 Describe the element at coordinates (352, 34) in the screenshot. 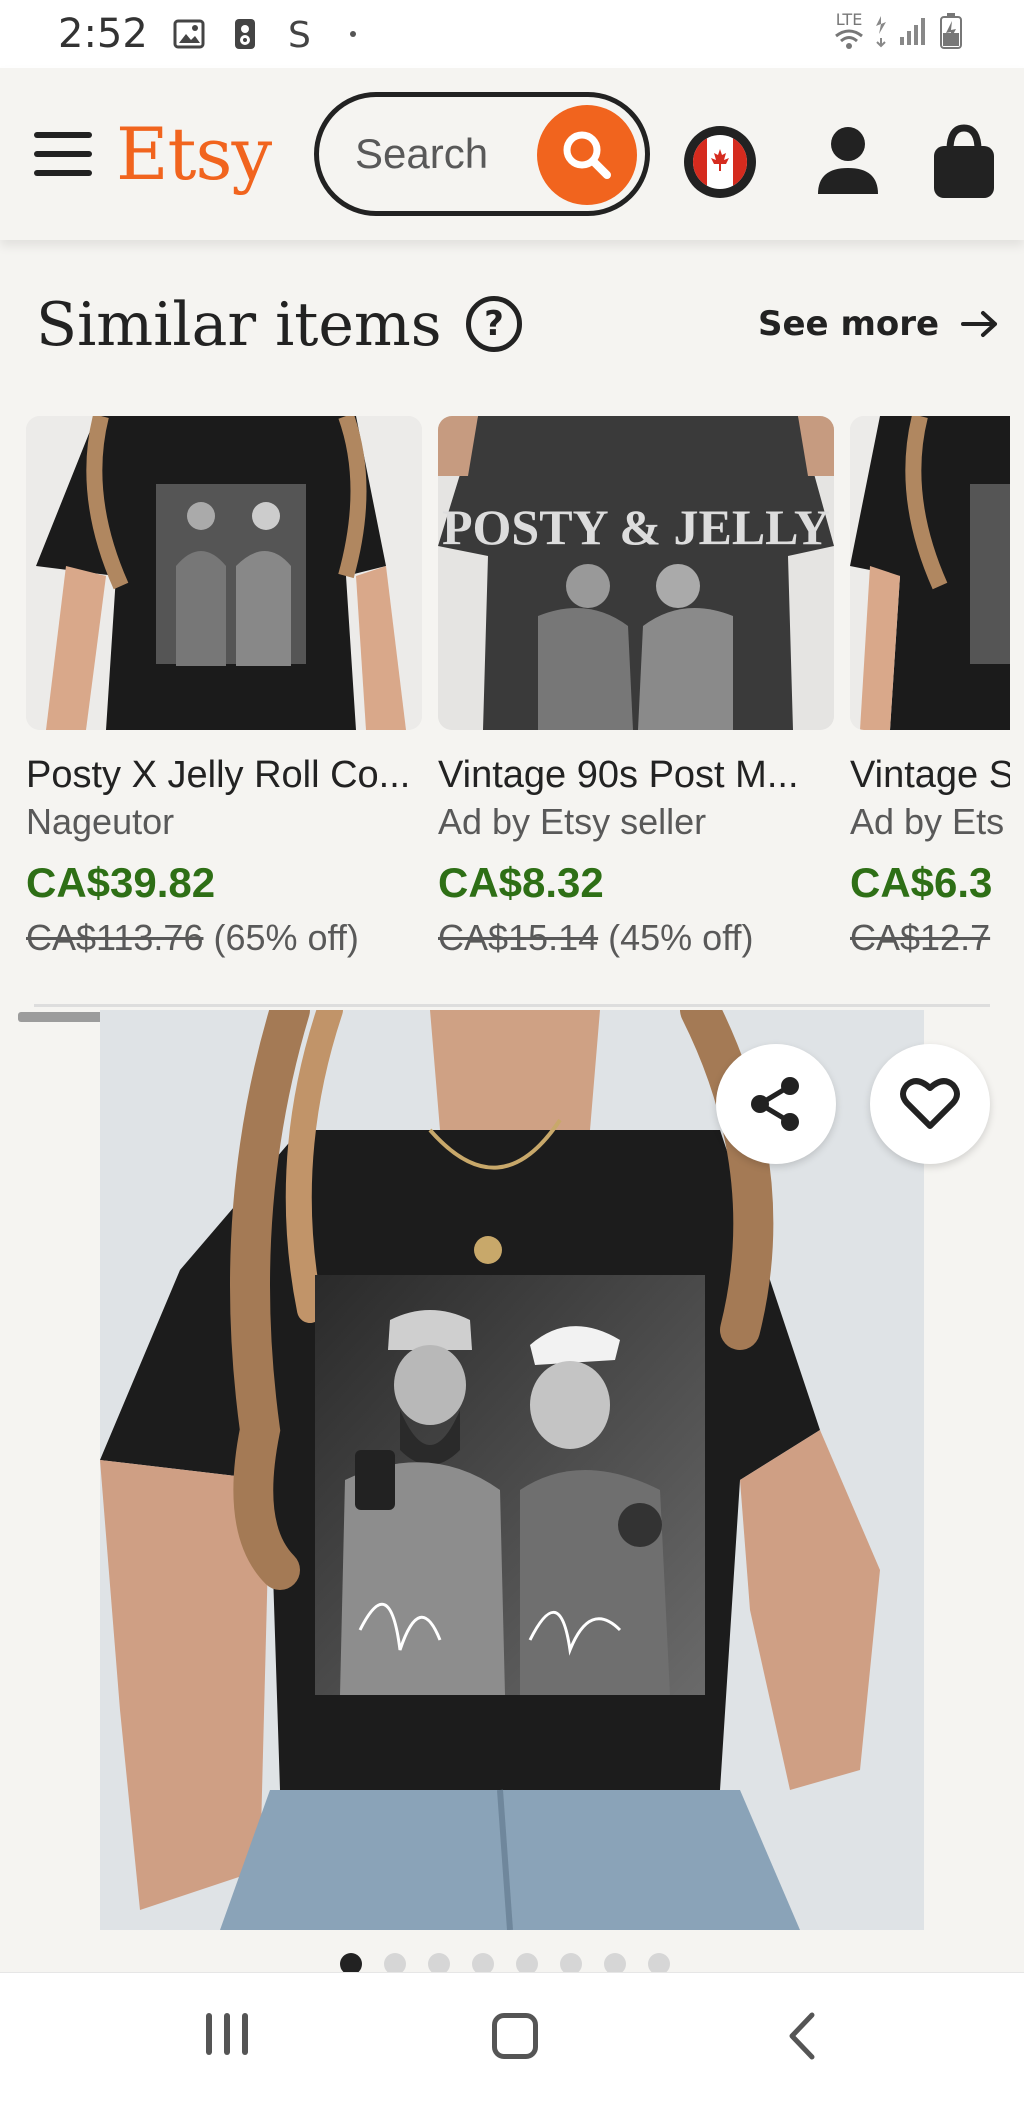

I see `more-notifications-dot` at that location.